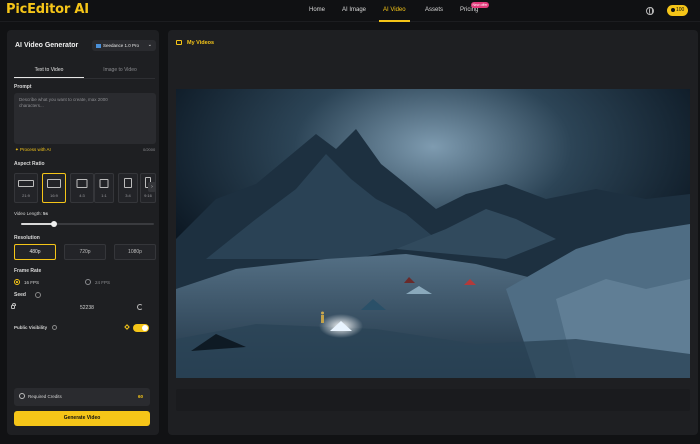 The image size is (700, 444). Describe the element at coordinates (31, 327) in the screenshot. I see `public-visibility-label: Public Visibility` at that location.